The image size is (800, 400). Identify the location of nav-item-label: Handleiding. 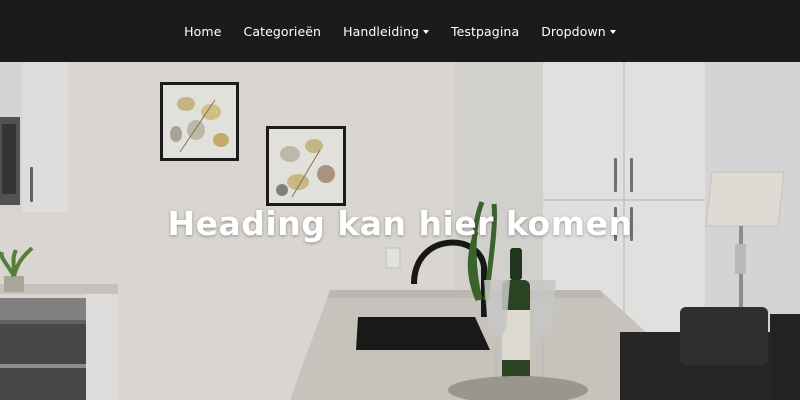
(381, 31).